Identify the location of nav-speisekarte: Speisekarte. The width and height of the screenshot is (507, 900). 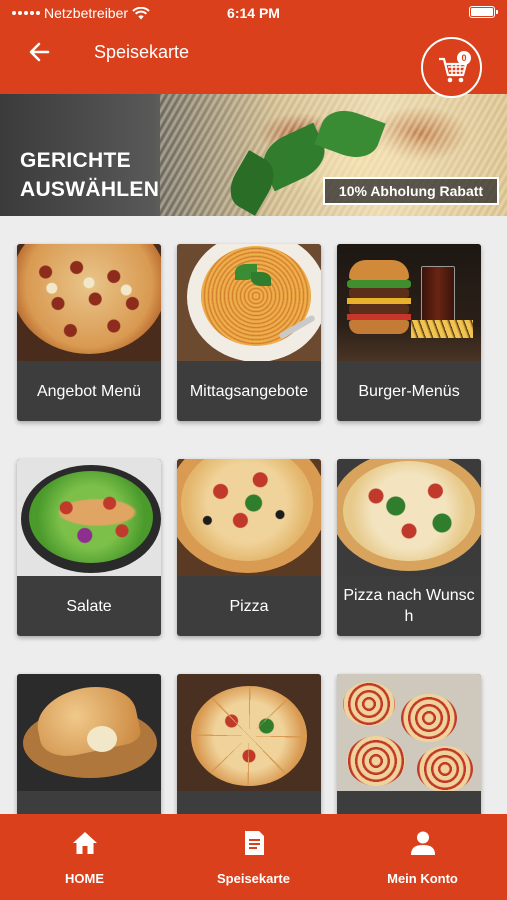
(253, 857).